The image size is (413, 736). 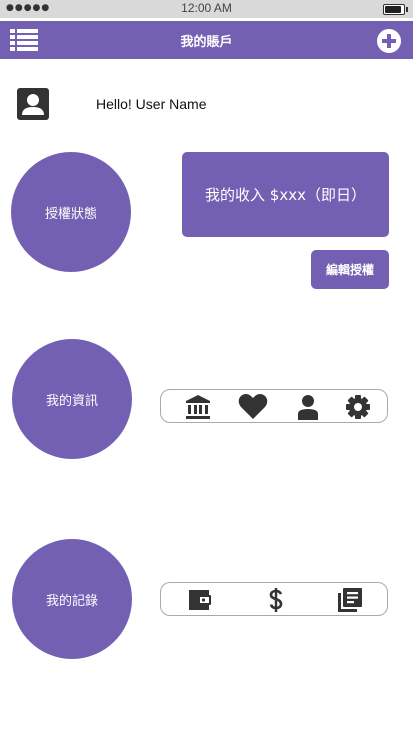 What do you see at coordinates (151, 104) in the screenshot?
I see `greeting-text: Hello! User Name` at bounding box center [151, 104].